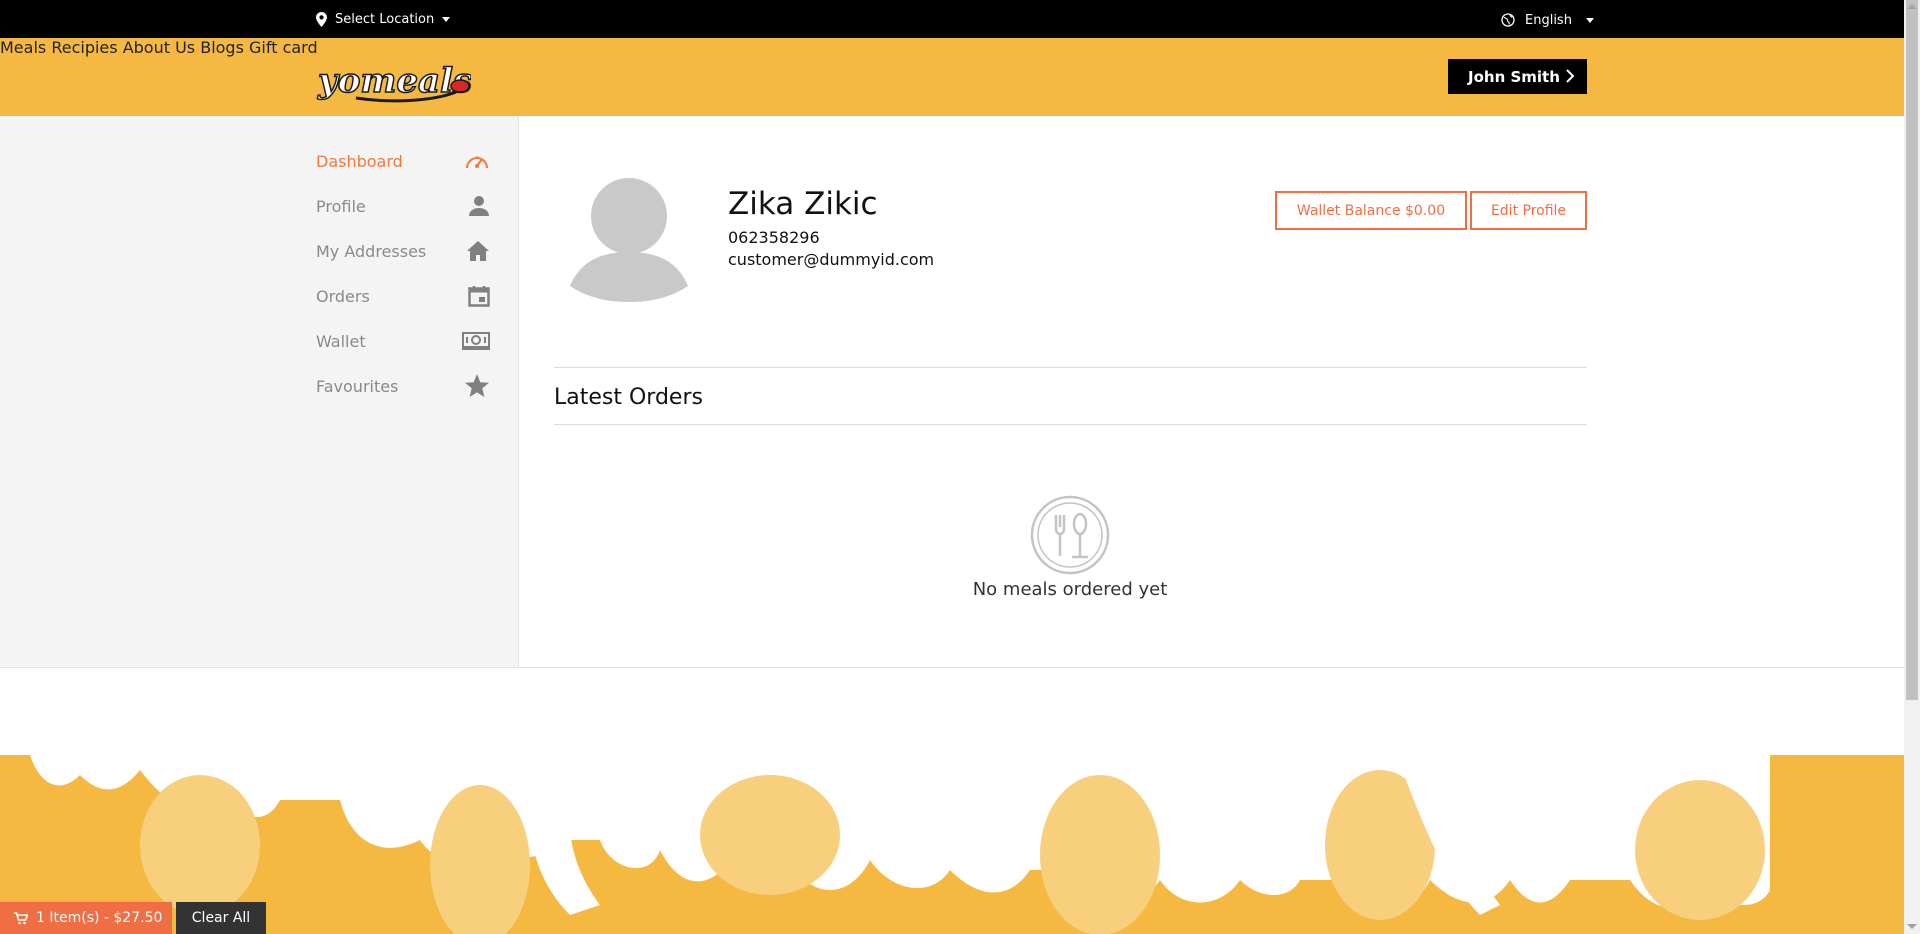  What do you see at coordinates (629, 240) in the screenshot?
I see `avatar` at bounding box center [629, 240].